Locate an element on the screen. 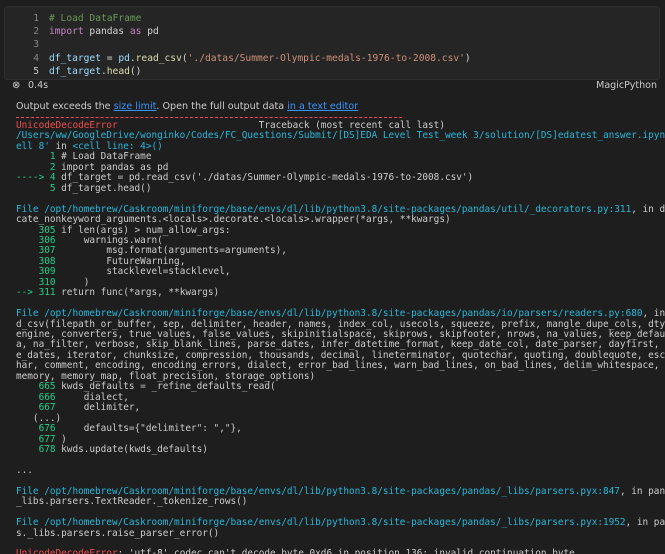 The width and height of the screenshot is (665, 554). code-text: df_target.head() is located at coordinates (95, 71).